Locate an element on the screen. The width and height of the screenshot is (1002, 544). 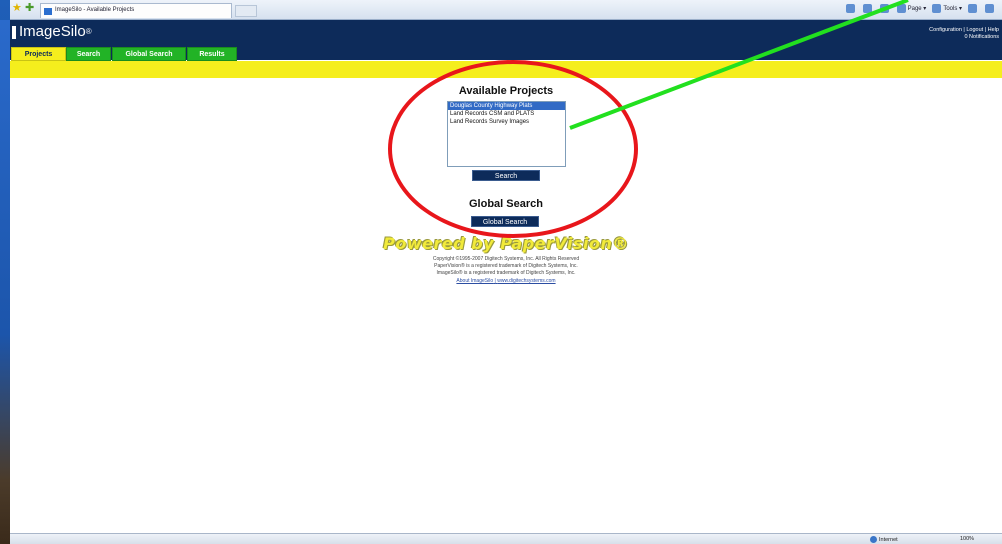
browser-tab-title: ImageSilo - Available Projects is located at coordinates (95, 10).